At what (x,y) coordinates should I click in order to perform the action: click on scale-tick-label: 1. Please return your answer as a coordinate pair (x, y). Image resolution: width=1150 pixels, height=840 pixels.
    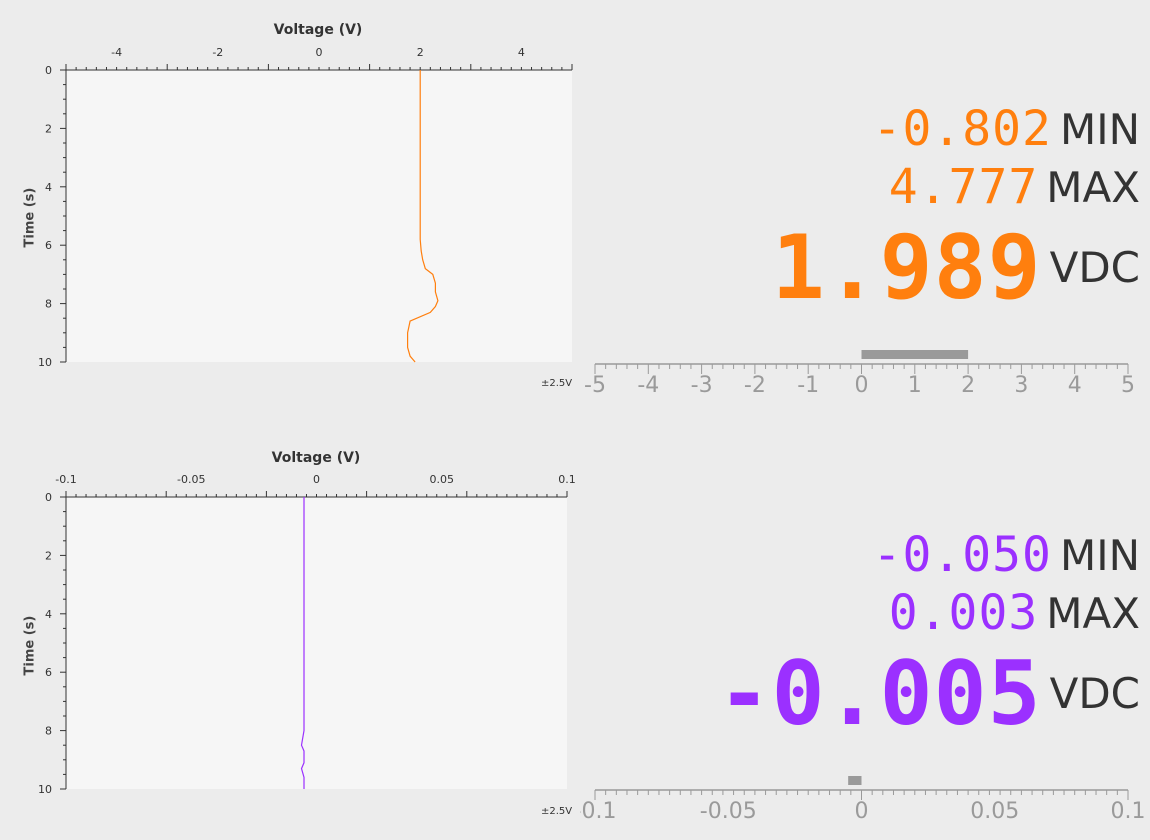
    Looking at the image, I should click on (915, 385).